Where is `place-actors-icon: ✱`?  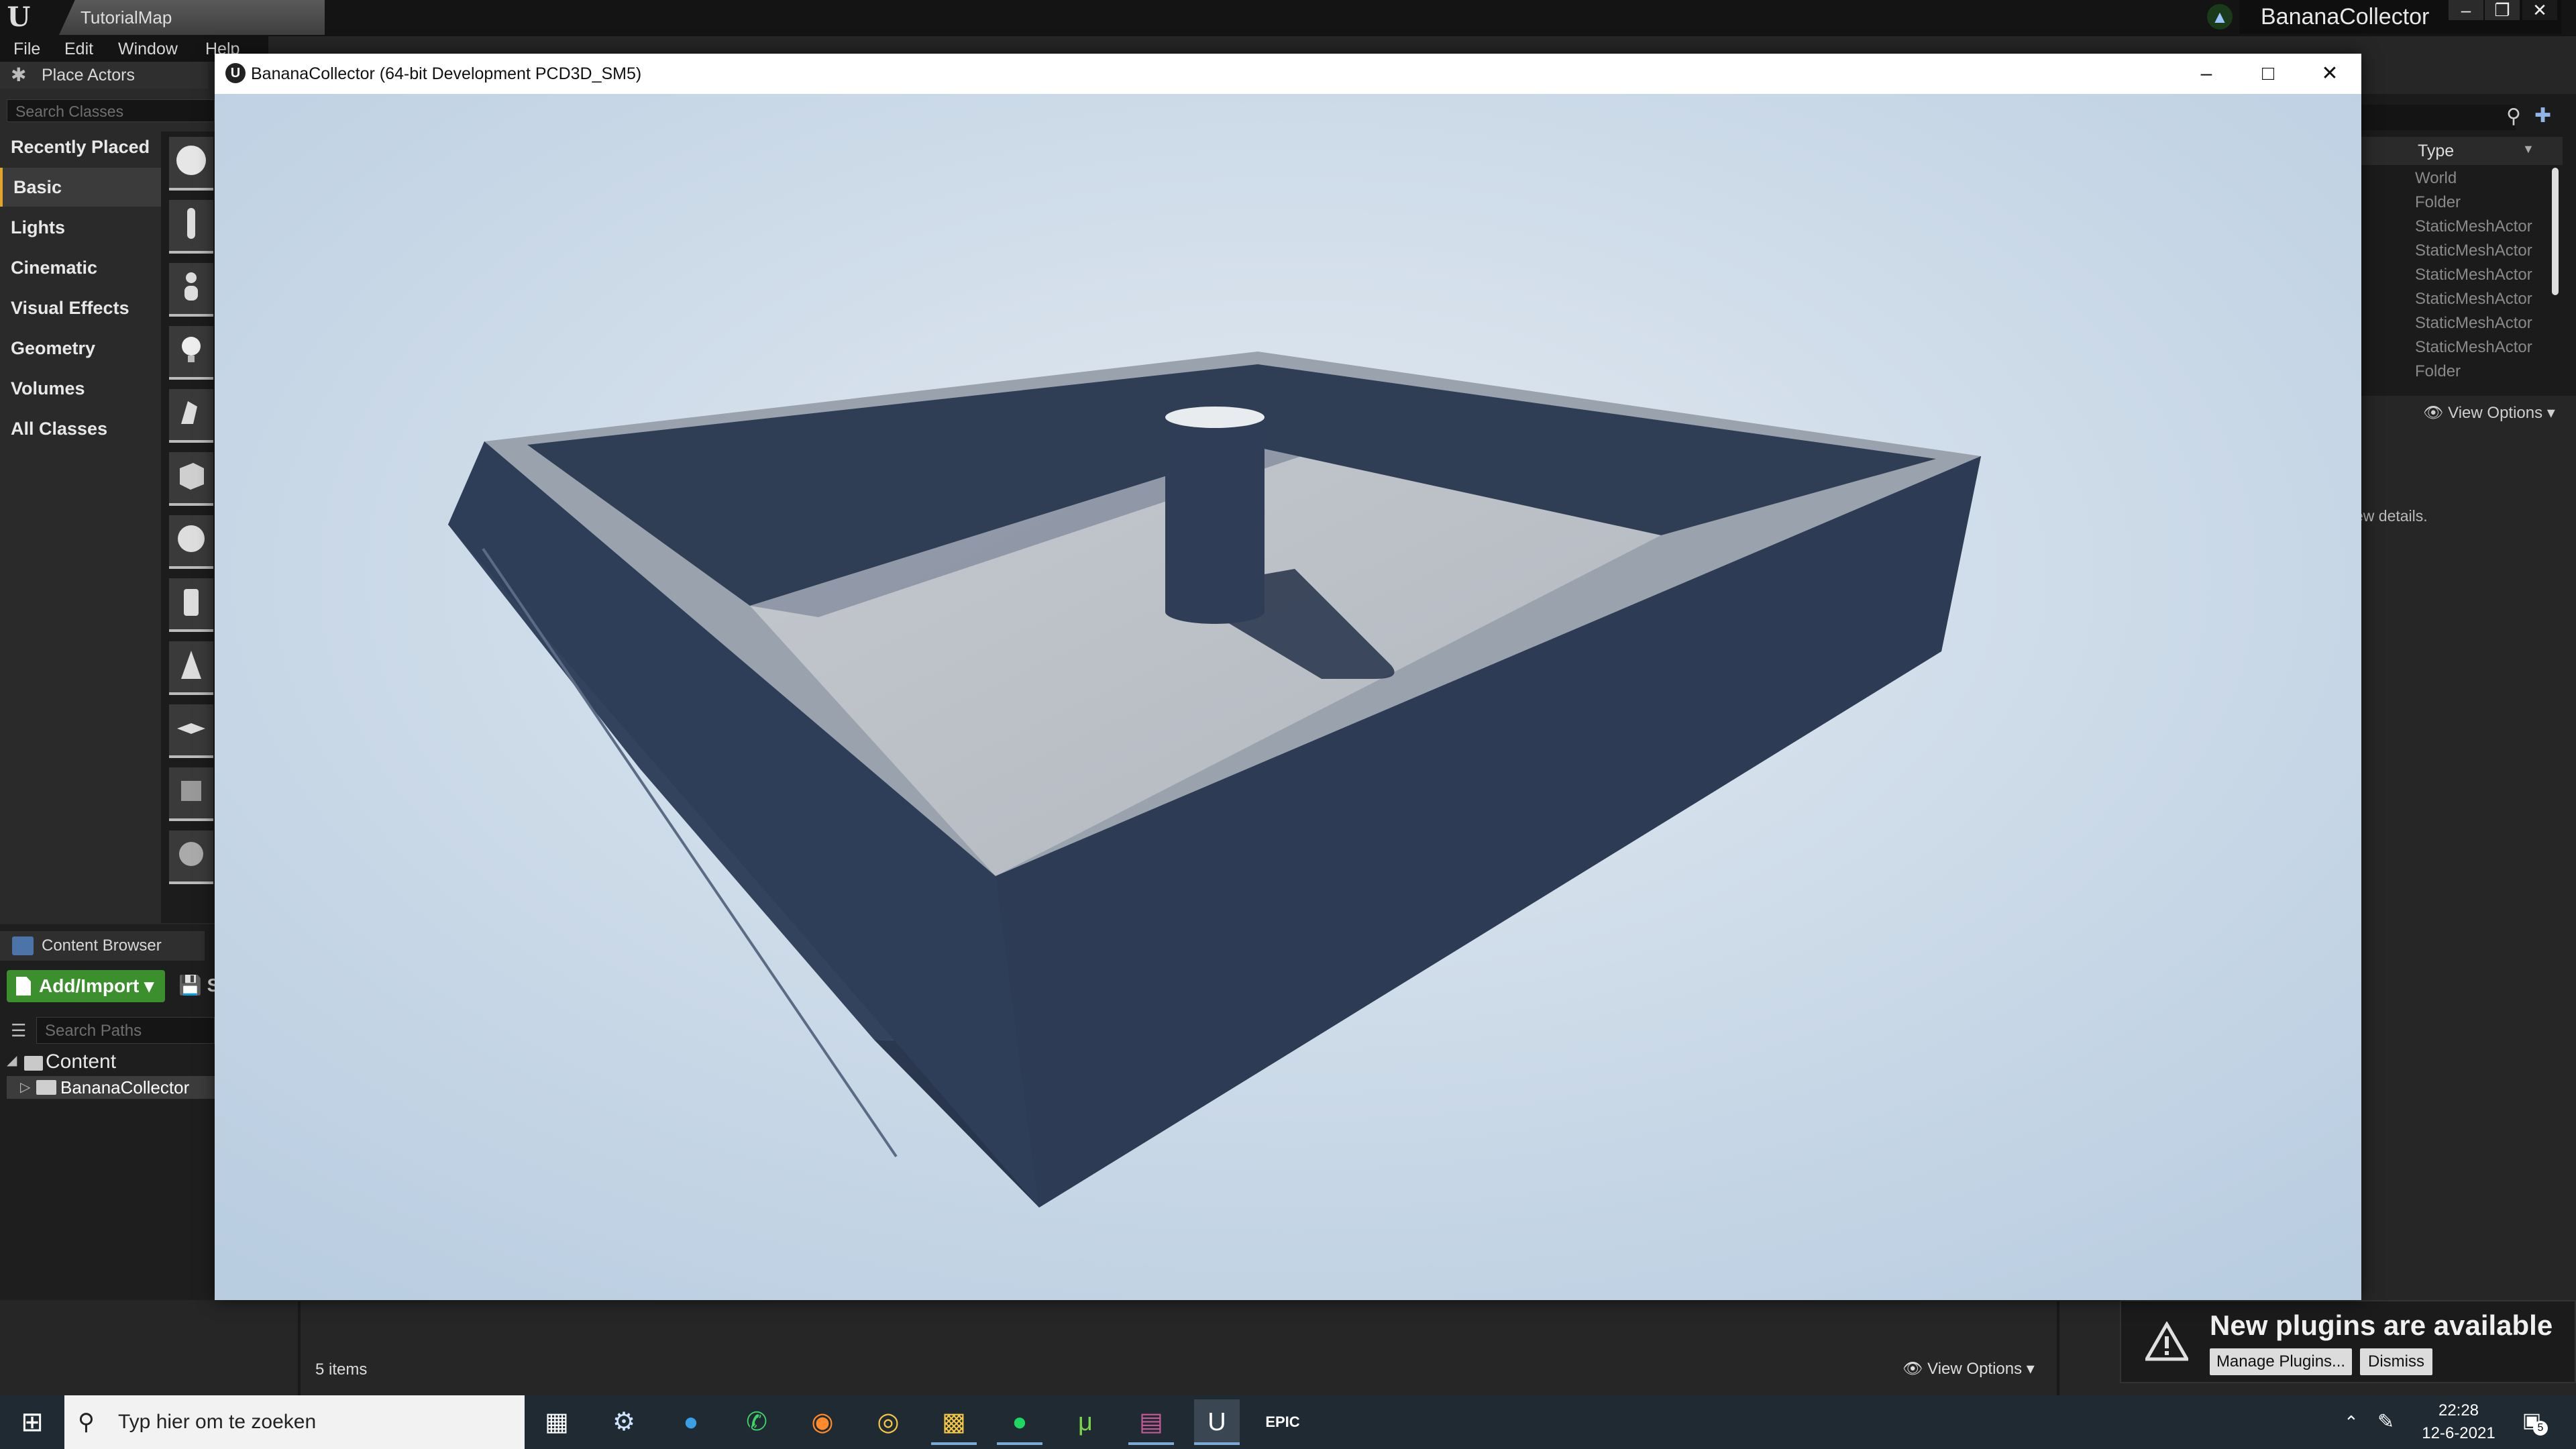 place-actors-icon: ✱ is located at coordinates (19, 74).